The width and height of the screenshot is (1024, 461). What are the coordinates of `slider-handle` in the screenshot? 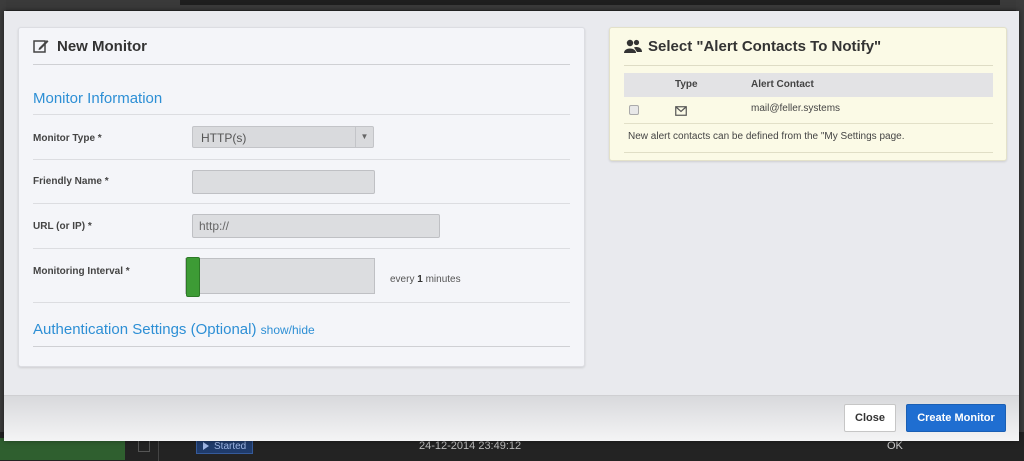 It's located at (193, 277).